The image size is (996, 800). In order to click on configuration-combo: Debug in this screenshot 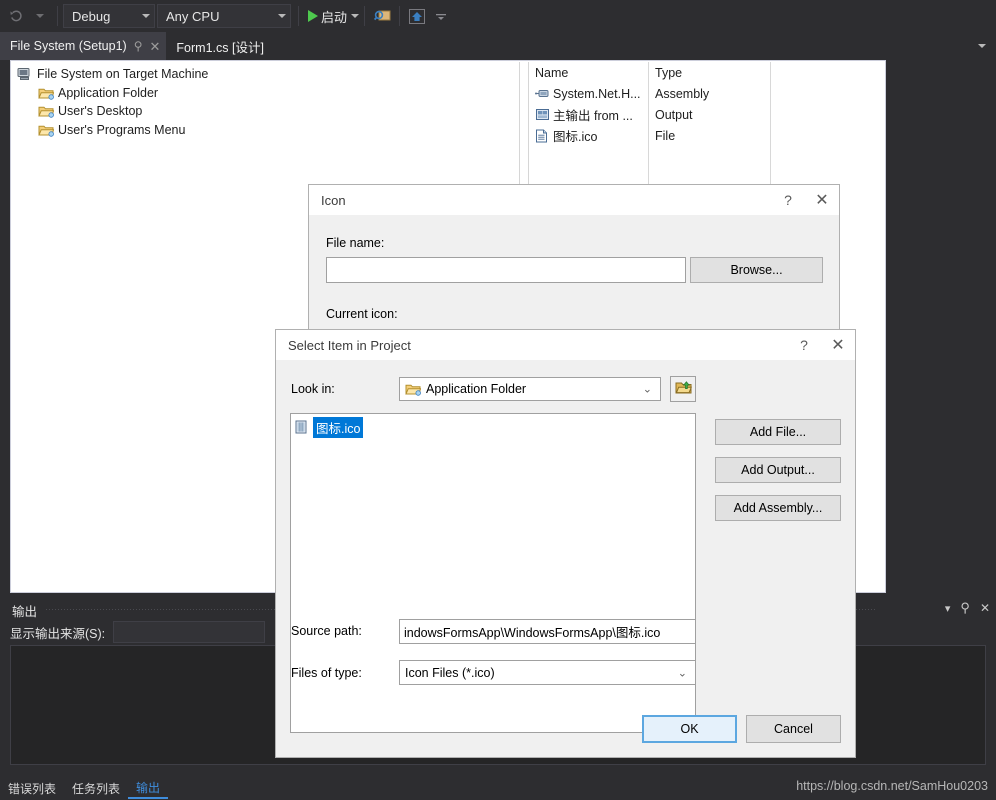, I will do `click(109, 16)`.